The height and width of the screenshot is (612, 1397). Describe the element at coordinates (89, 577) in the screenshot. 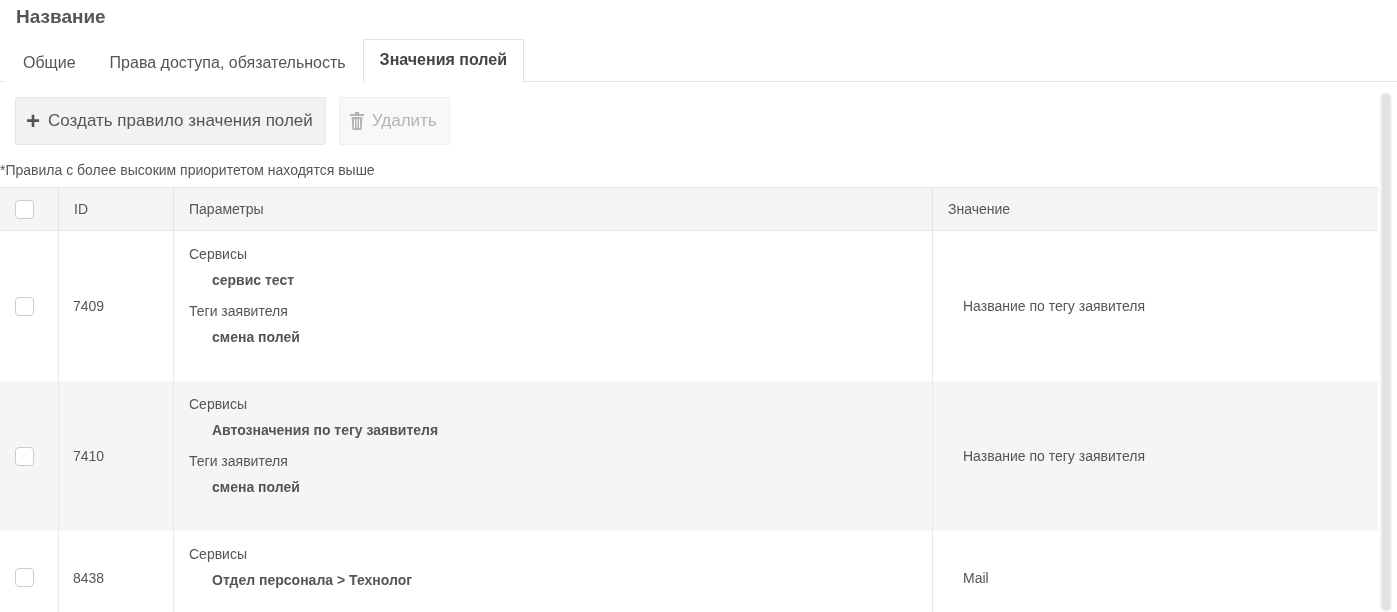

I see `id-cell-text: 8438` at that location.